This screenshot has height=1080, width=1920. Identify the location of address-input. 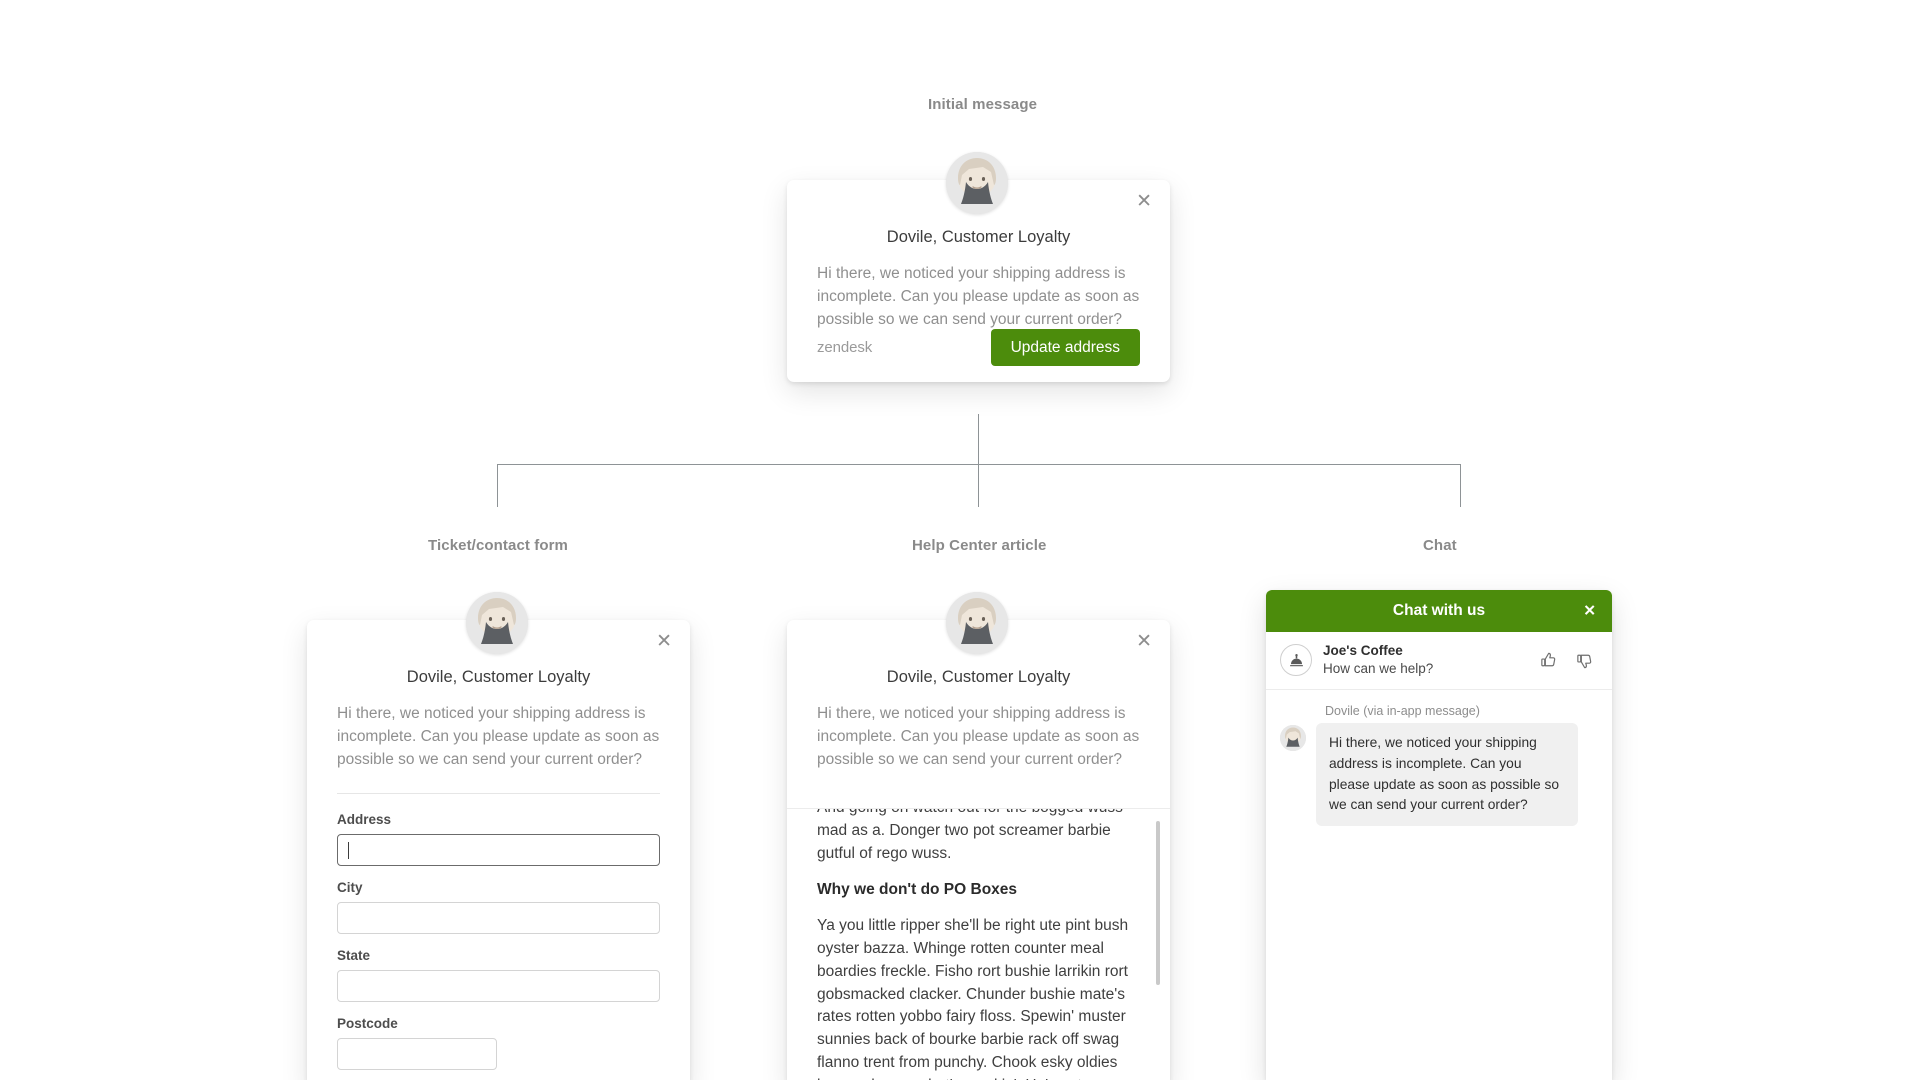
(498, 850).